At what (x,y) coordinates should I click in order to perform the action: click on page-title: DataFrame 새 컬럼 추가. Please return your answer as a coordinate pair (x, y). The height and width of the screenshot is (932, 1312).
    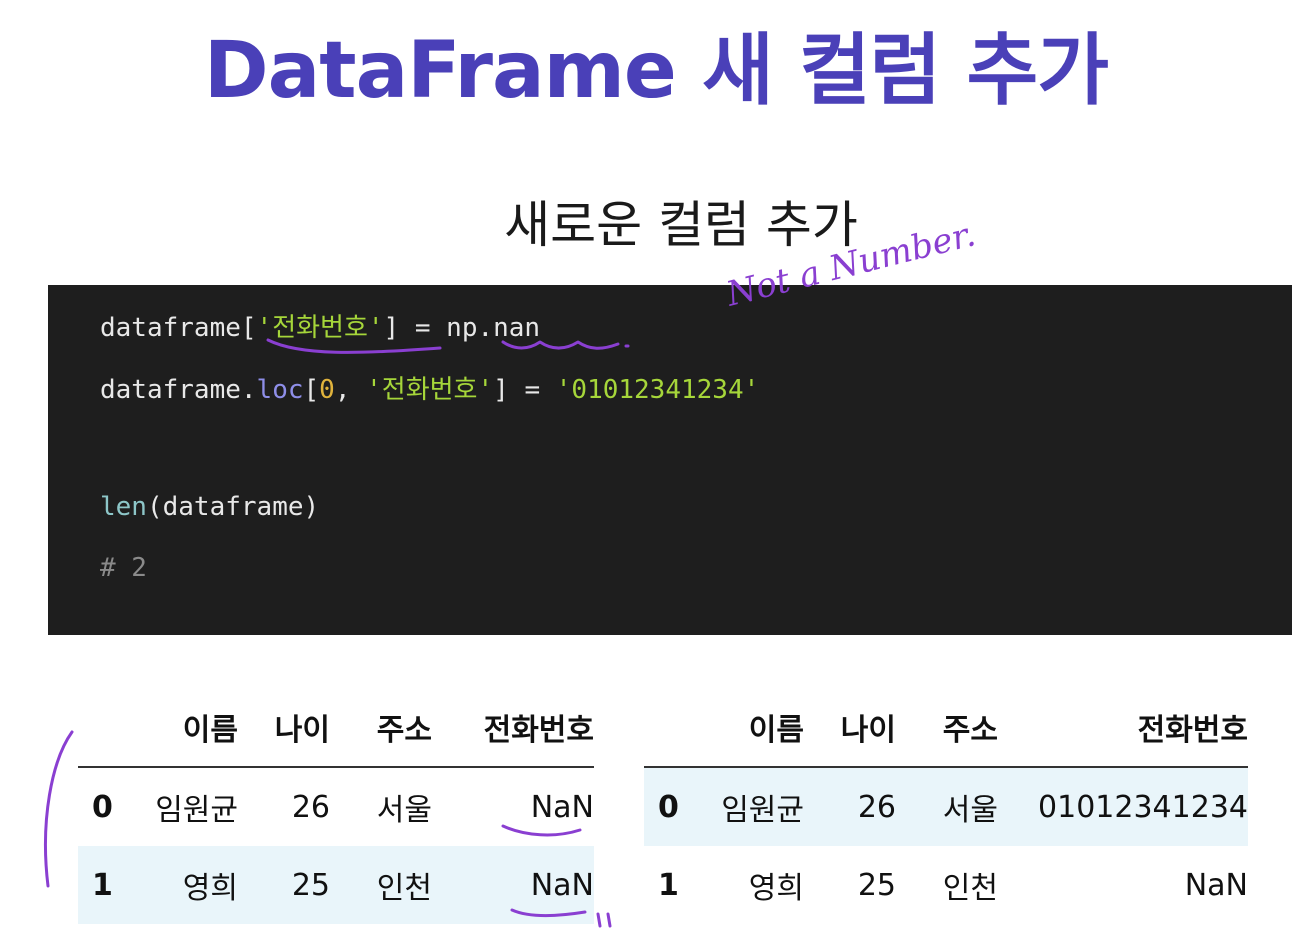
    Looking at the image, I should click on (656, 71).